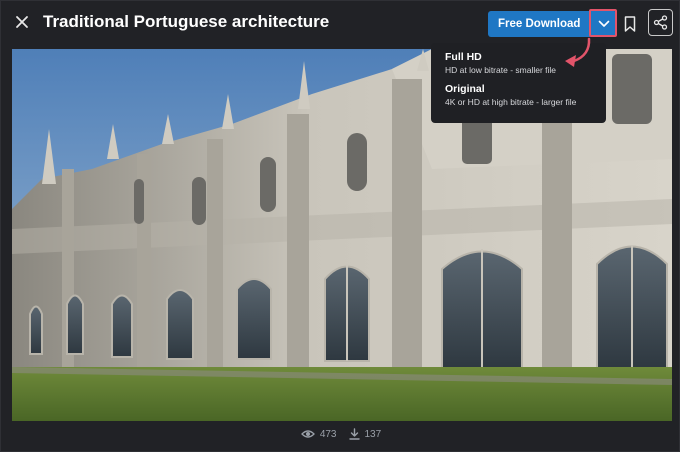 This screenshot has width=680, height=452. I want to click on share-button, so click(660, 22).